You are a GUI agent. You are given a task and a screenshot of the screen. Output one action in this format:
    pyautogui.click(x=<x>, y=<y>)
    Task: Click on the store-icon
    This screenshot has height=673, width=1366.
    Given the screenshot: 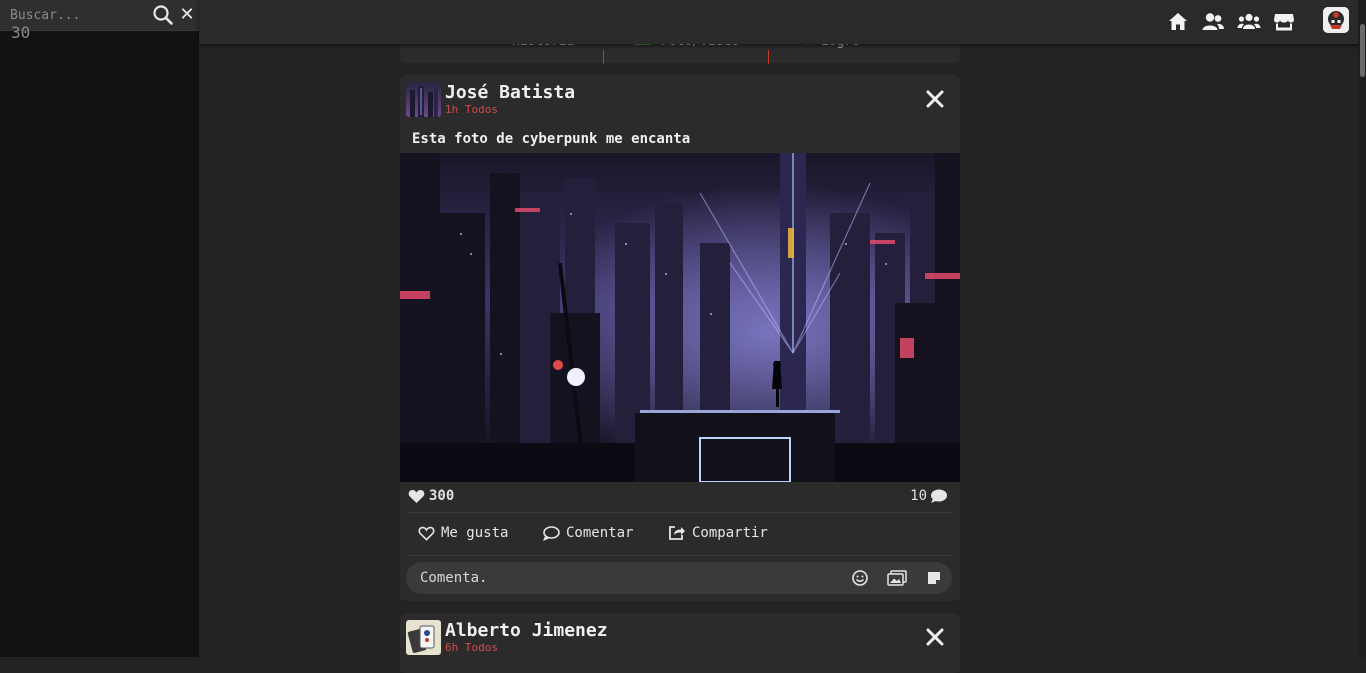 What is the action you would take?
    pyautogui.click(x=1284, y=22)
    